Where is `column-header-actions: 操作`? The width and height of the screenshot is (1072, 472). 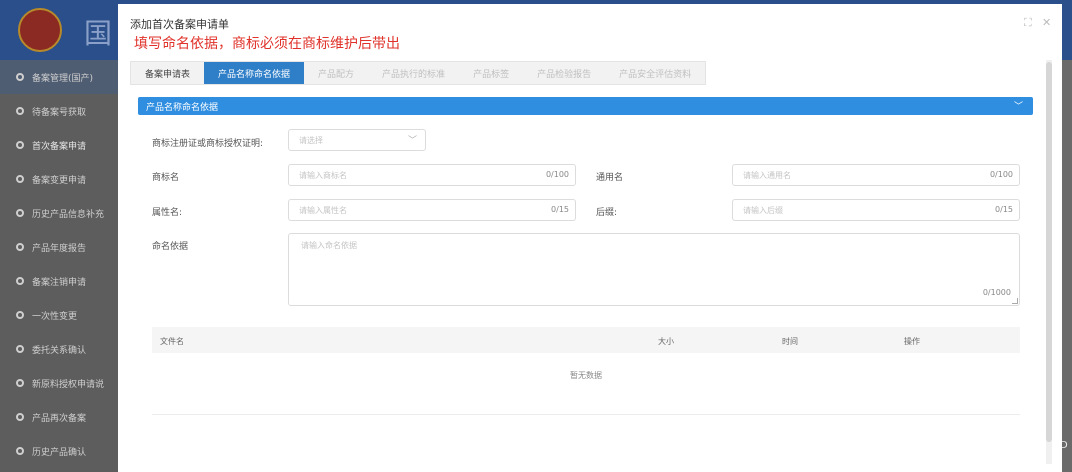 column-header-actions: 操作 is located at coordinates (912, 341).